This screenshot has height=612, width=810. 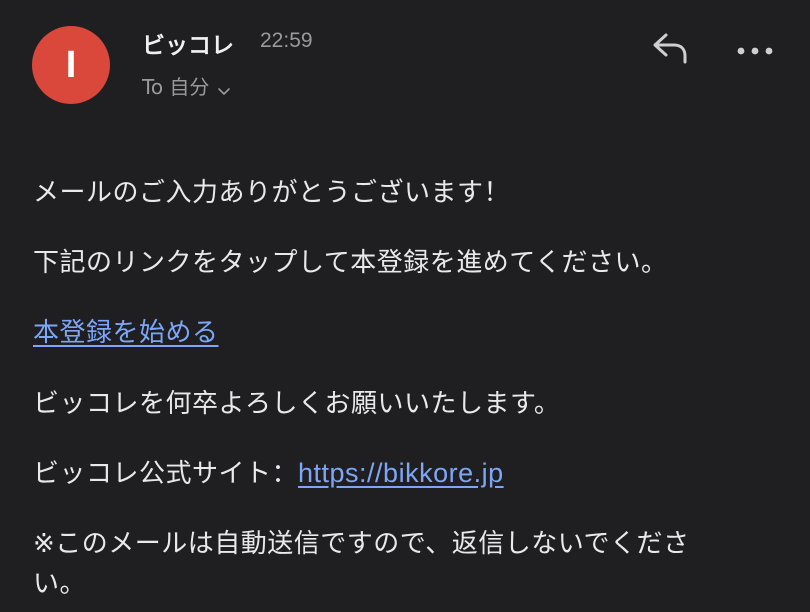 What do you see at coordinates (272, 193) in the screenshot?
I see `body-greeting: メールのご入力ありがとうございます！` at bounding box center [272, 193].